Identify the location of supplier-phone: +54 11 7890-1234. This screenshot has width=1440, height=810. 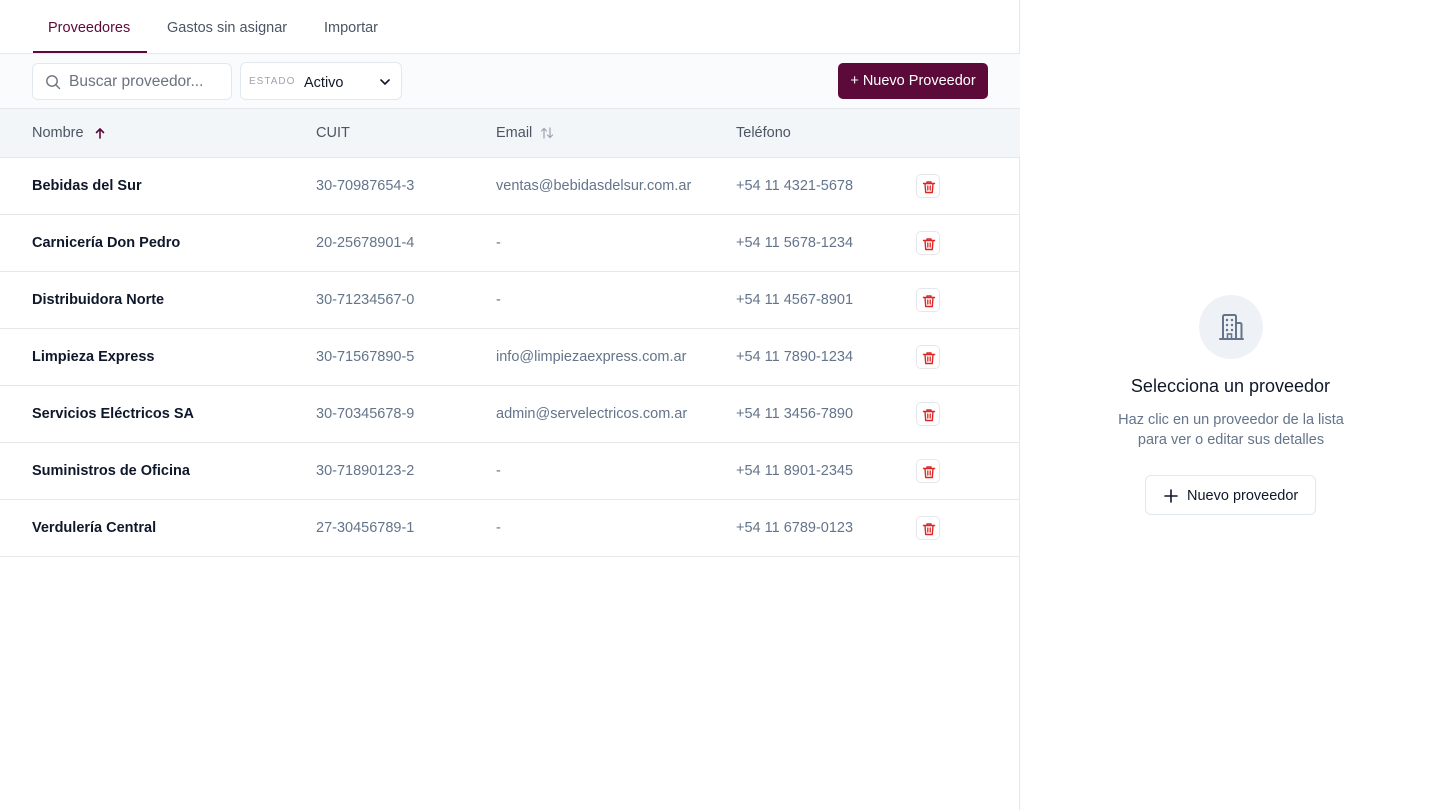
(795, 357).